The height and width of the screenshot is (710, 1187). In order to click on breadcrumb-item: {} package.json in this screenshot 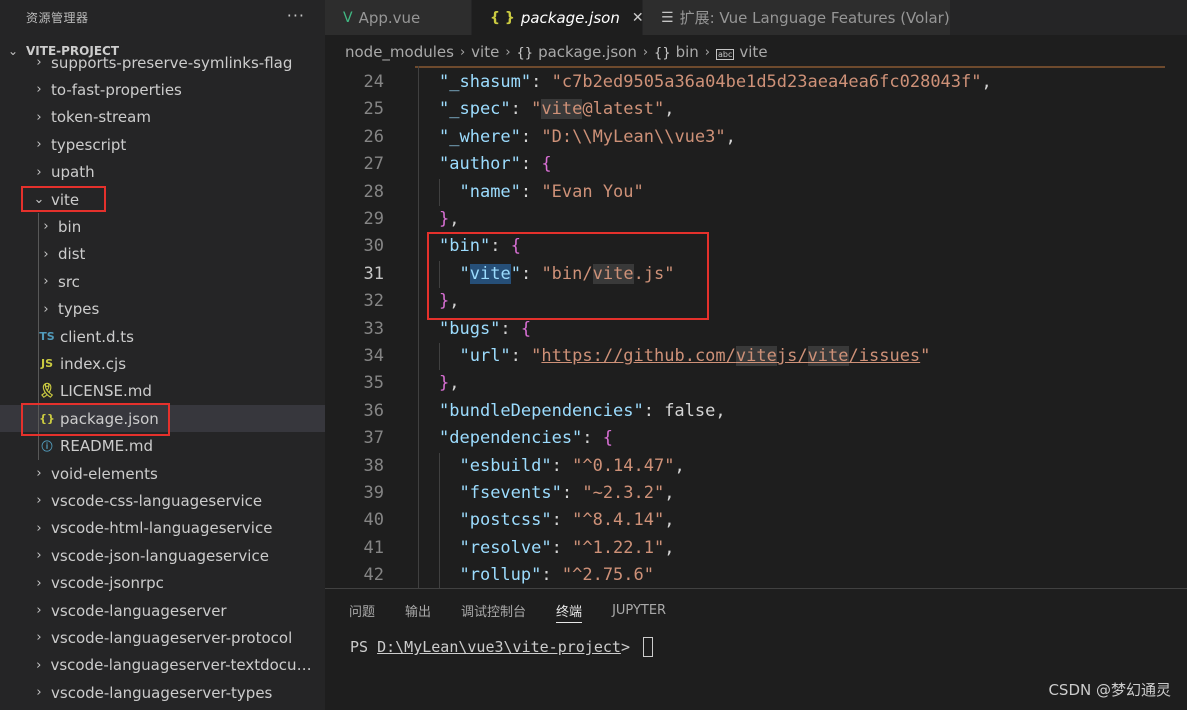, I will do `click(577, 52)`.